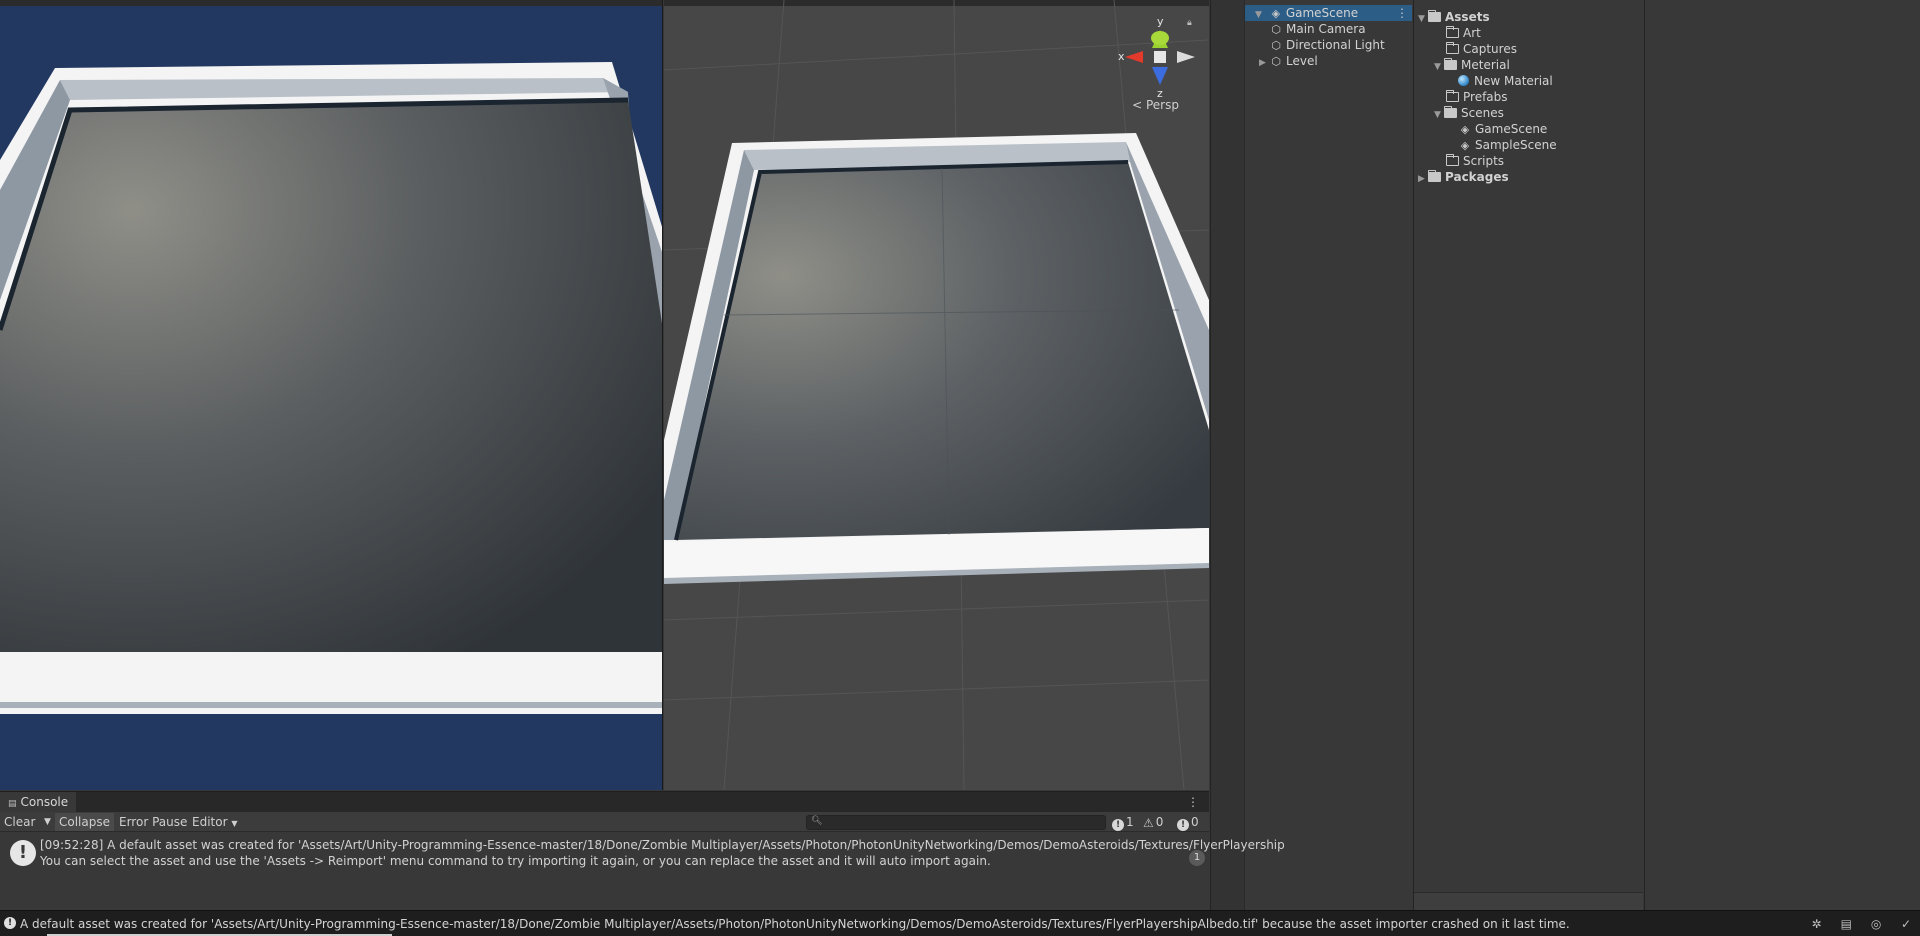 The image size is (1920, 936). I want to click on debug-bug-icon: ✲, so click(1817, 924).